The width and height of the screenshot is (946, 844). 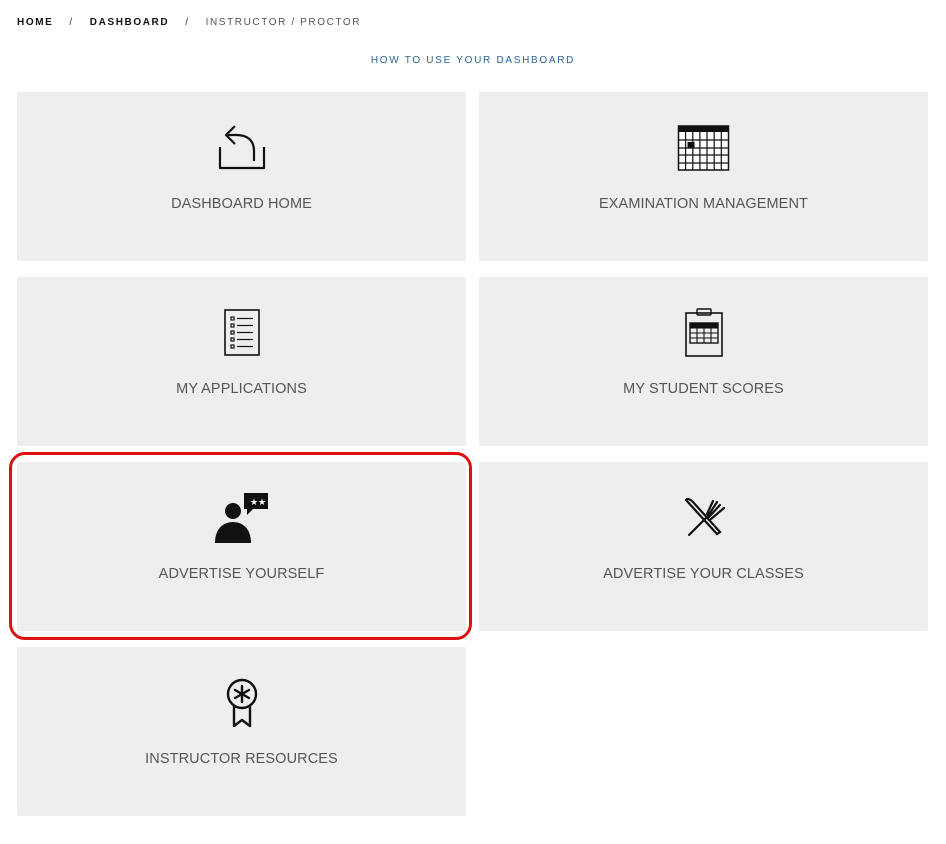 What do you see at coordinates (703, 574) in the screenshot?
I see `tile-label: ADVERTISE YOUR CLASSES` at bounding box center [703, 574].